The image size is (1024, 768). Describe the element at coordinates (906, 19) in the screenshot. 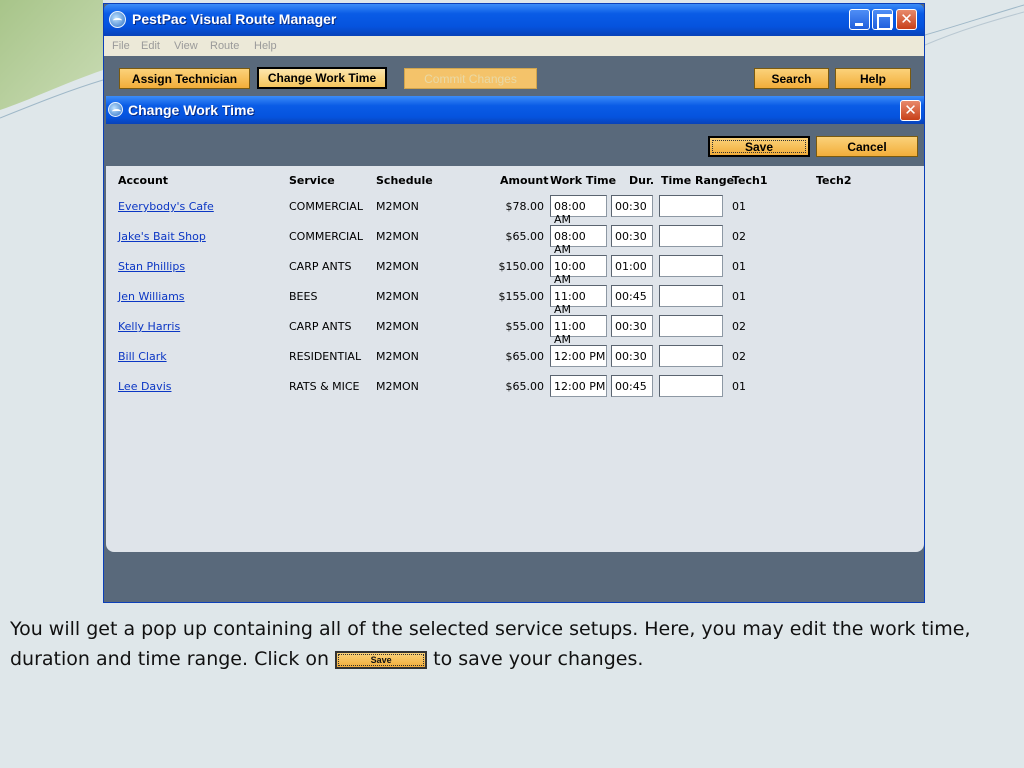

I see `close-button: ✕` at that location.